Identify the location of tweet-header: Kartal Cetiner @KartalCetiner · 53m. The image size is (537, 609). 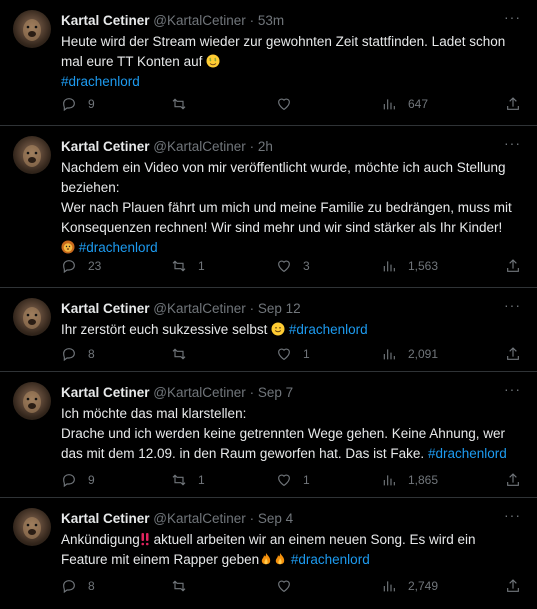
(293, 21).